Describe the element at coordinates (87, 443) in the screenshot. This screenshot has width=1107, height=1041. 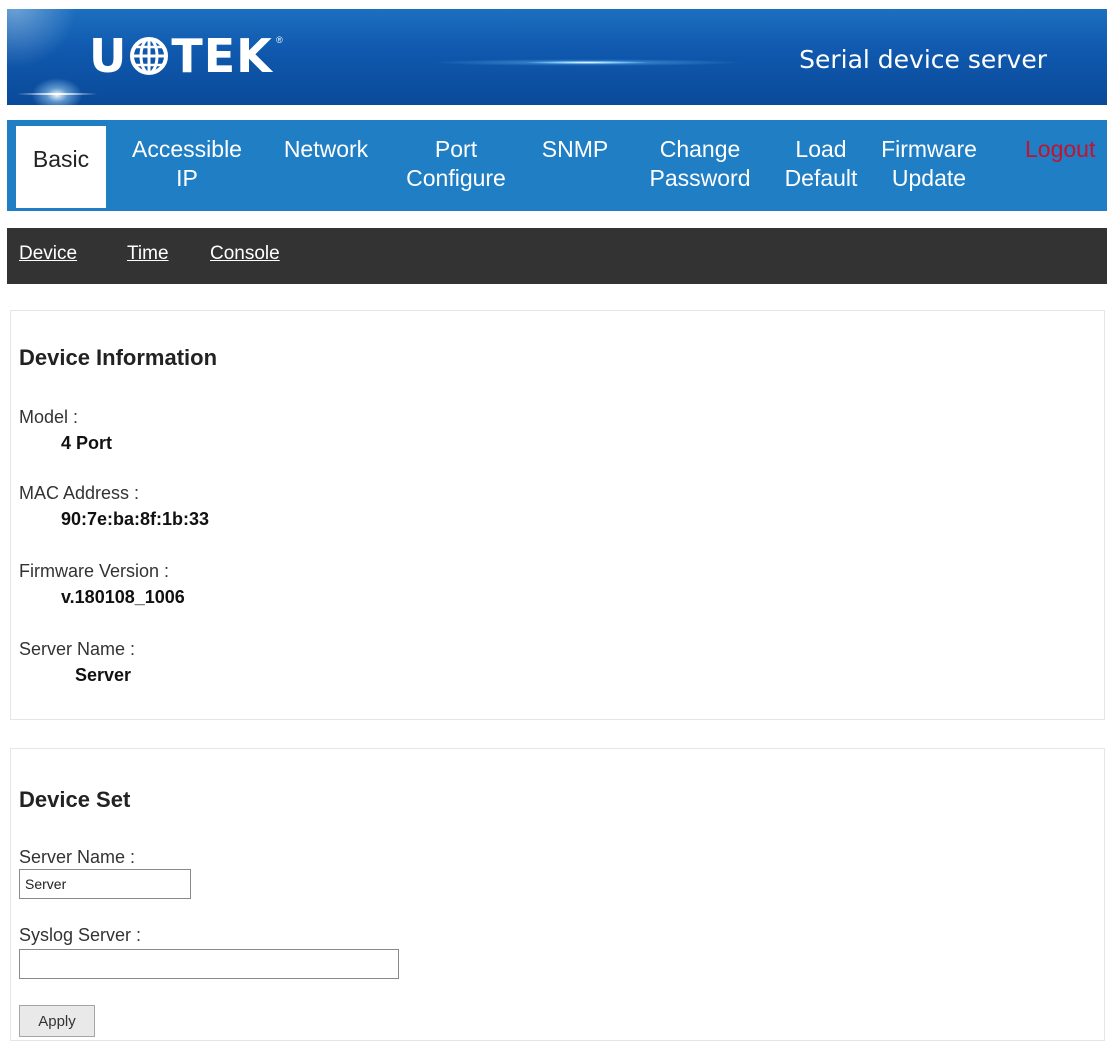
I see `model-value: 4 Port` at that location.